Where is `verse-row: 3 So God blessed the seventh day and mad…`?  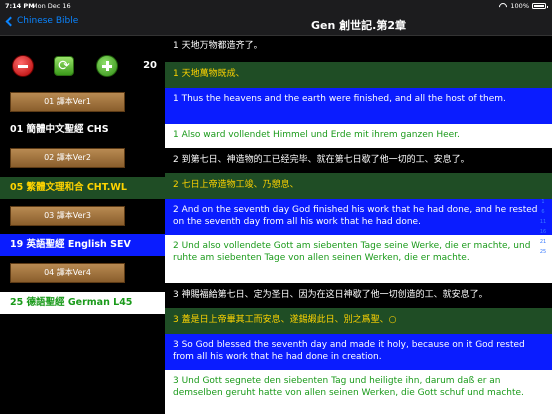
verse-row: 3 So God blessed the seventh day and mad… is located at coordinates (358, 352).